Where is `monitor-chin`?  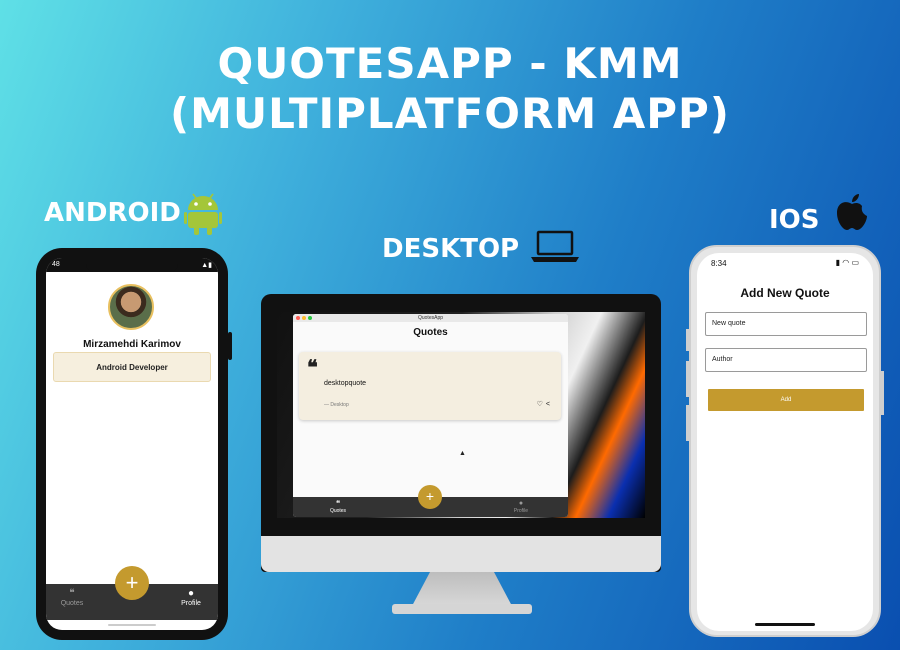
monitor-chin is located at coordinates (461, 554).